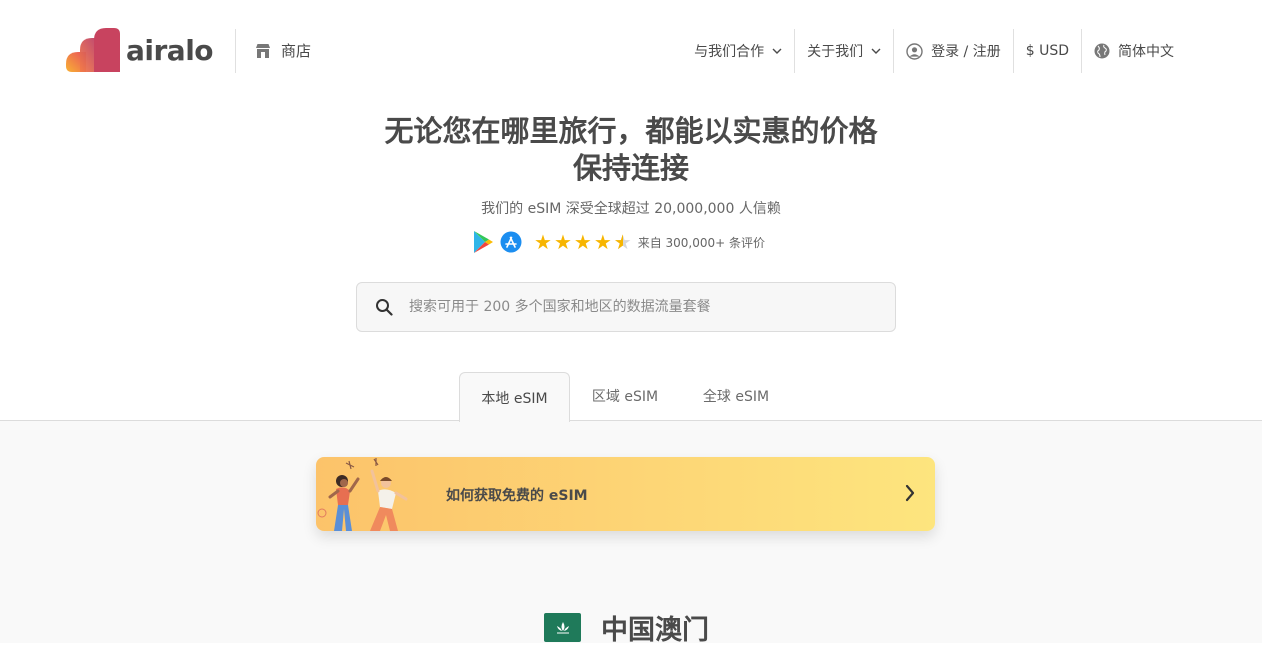  What do you see at coordinates (914, 51) in the screenshot?
I see `user-icon` at bounding box center [914, 51].